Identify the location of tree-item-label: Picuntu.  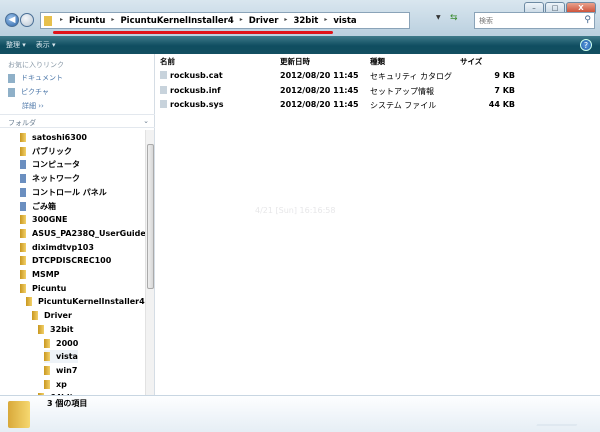
(49, 288).